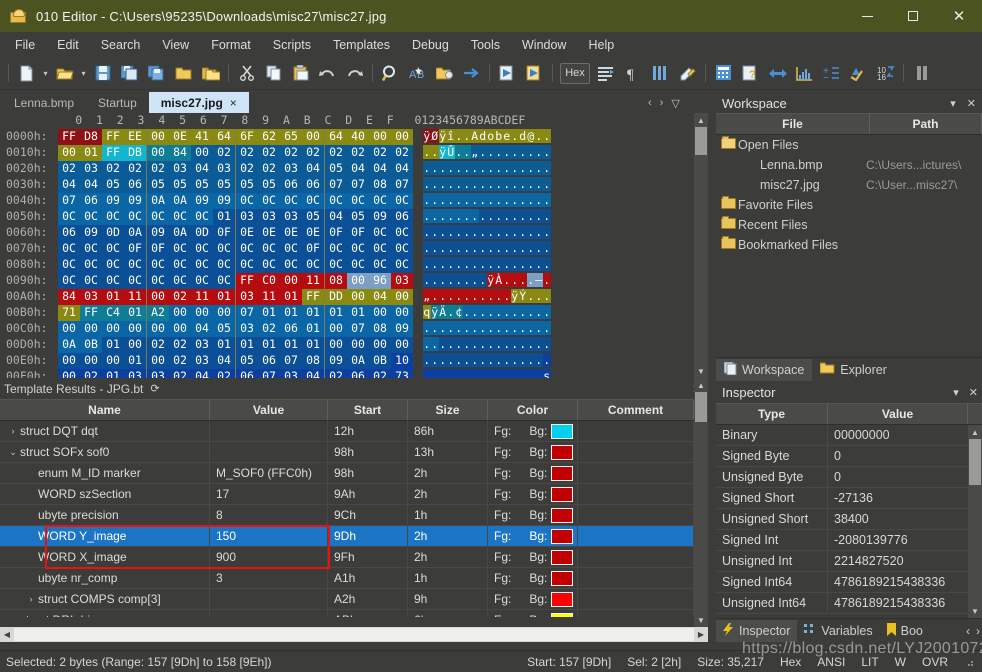  I want to click on scroll-down-icon: ▼, so click(975, 611).